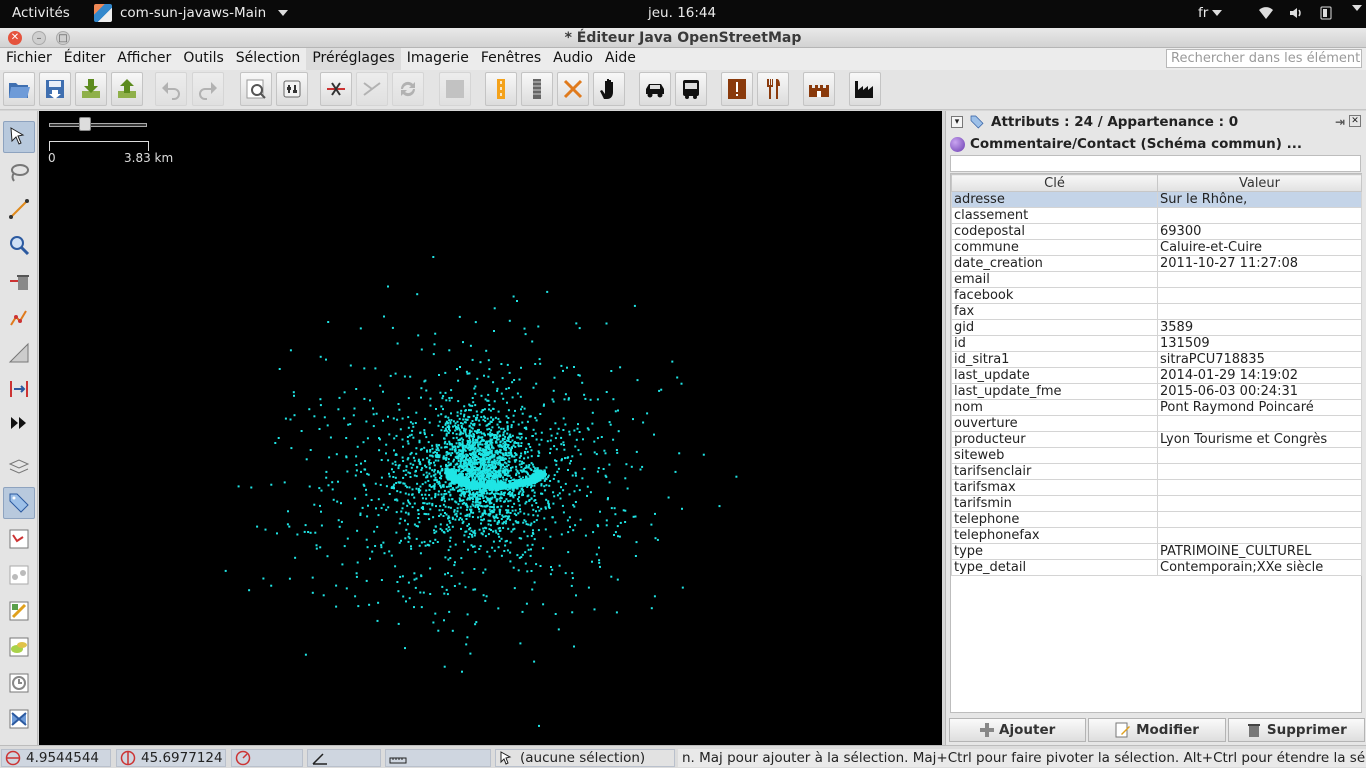 Image resolution: width=1366 pixels, height=768 pixels. Describe the element at coordinates (1156, 359) in the screenshot. I see `table-row: id_sitra1 sitraPCU718835` at that location.